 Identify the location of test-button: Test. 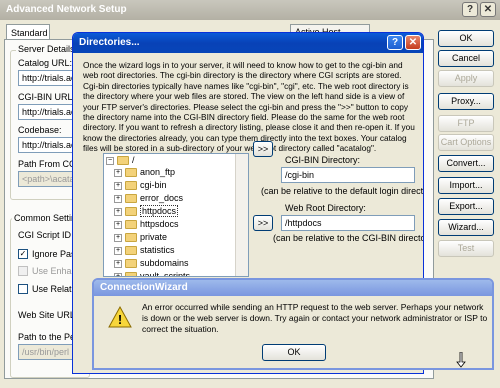
(466, 248).